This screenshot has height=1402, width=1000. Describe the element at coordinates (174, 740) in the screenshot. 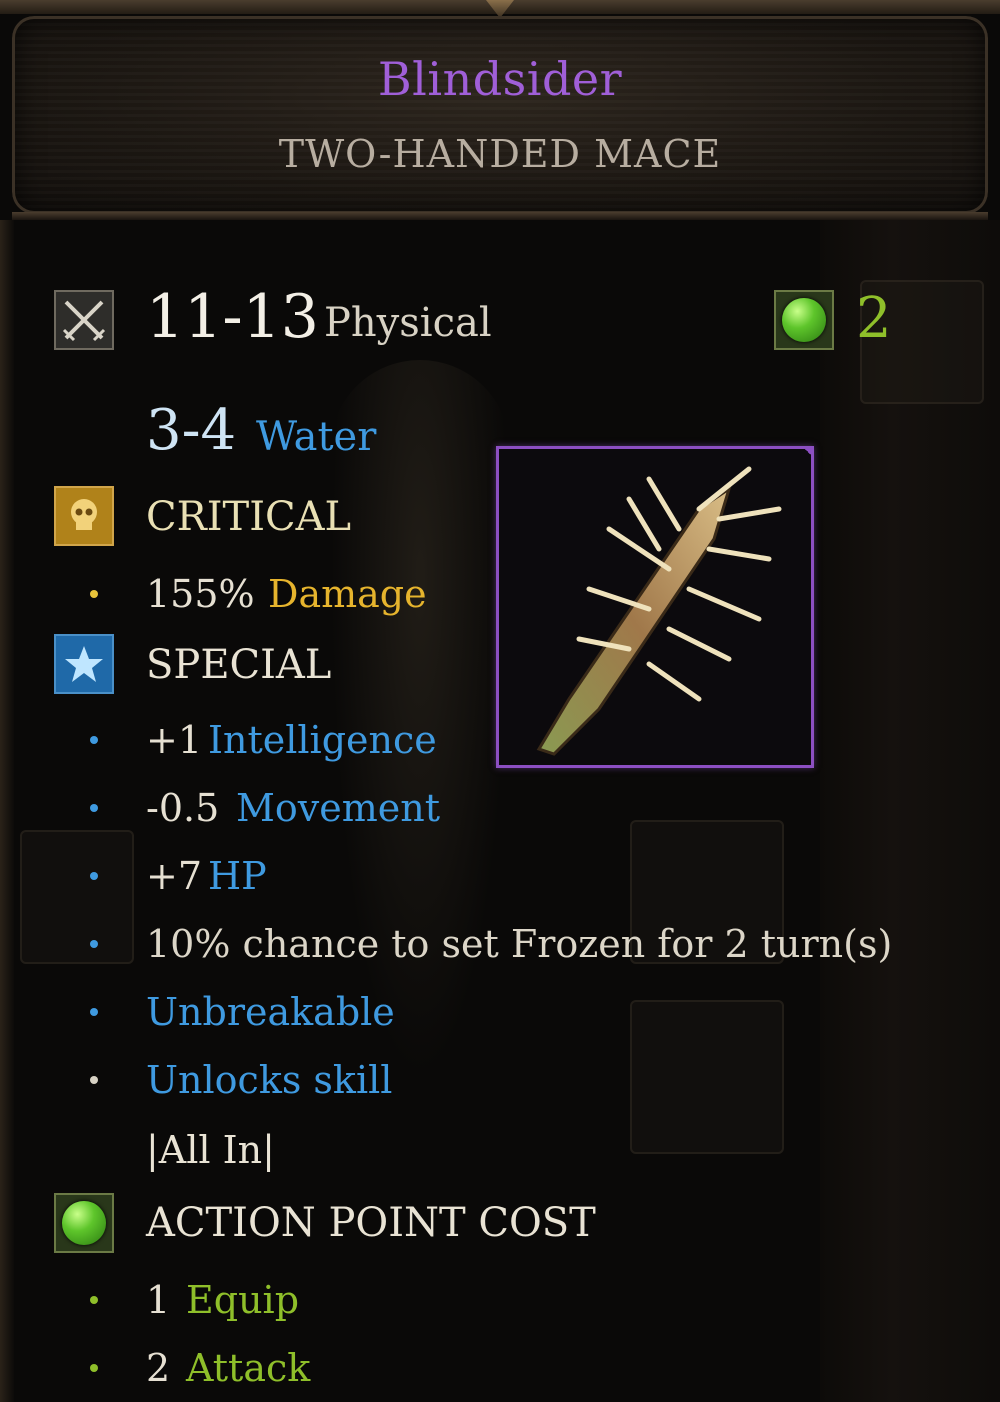

I see `intelligence-value: +1` at that location.